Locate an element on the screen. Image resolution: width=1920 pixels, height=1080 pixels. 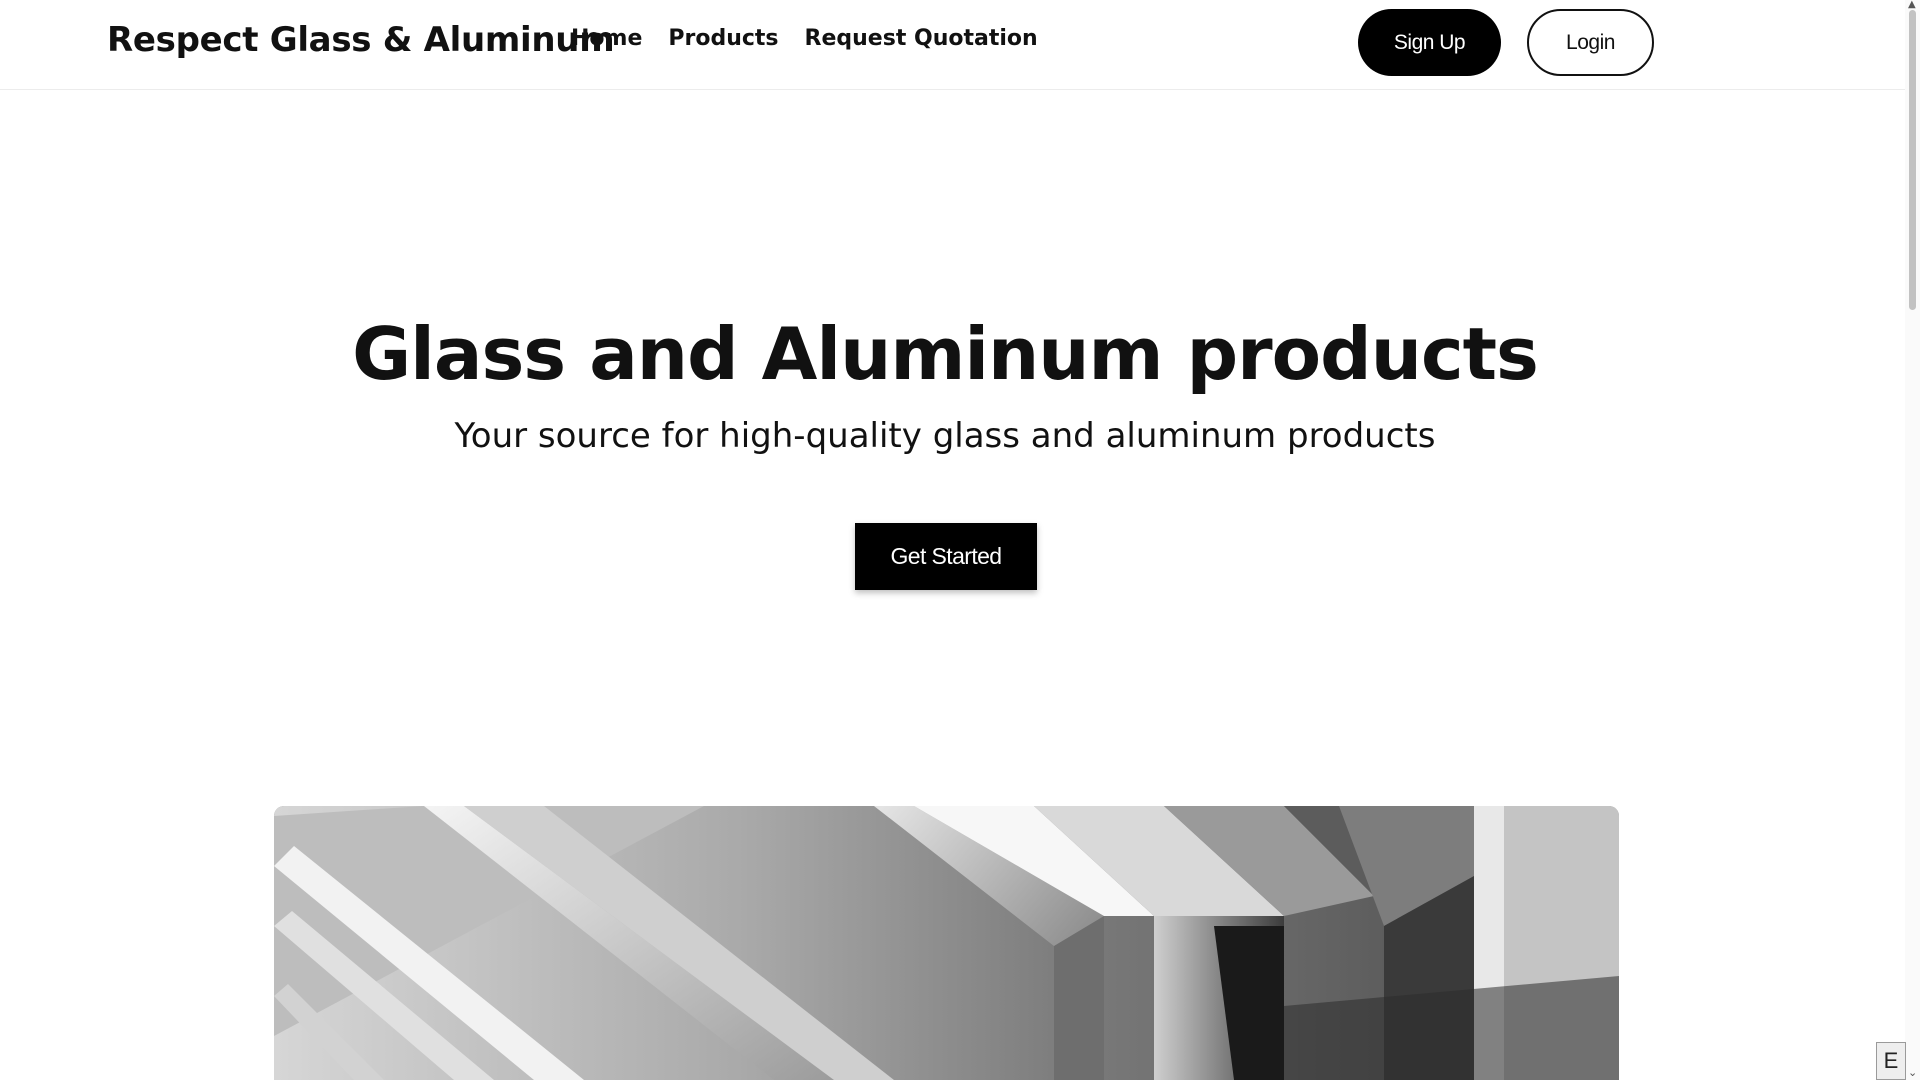
brand-logo: Respect Glass & Aluminum is located at coordinates (361, 40).